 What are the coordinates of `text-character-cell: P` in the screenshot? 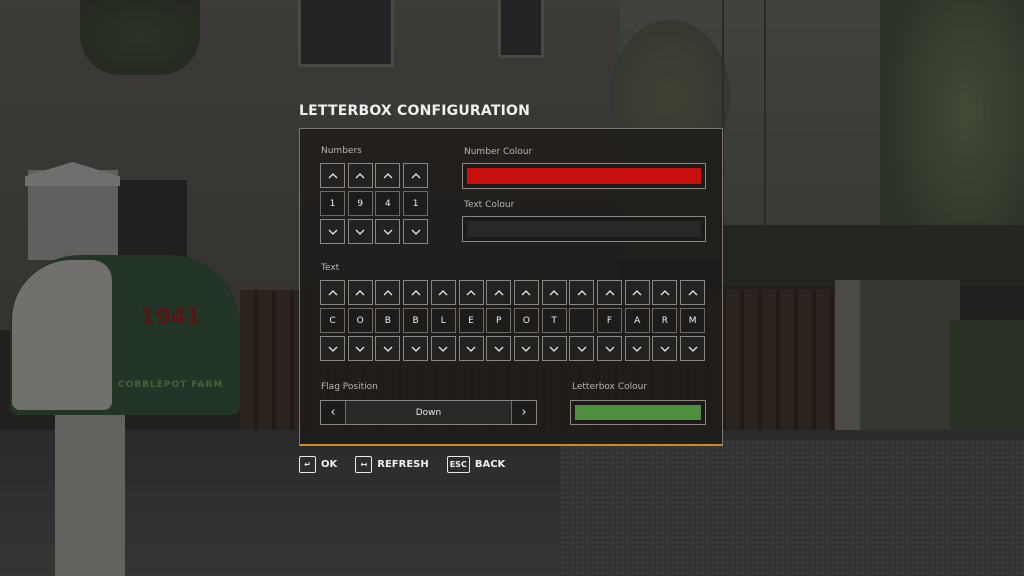 It's located at (499, 320).